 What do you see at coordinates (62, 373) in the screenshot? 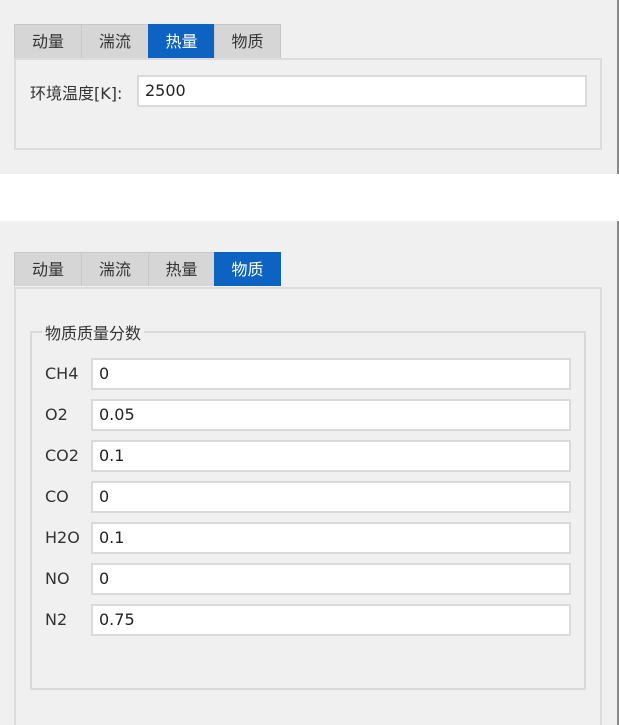
I see `species-label: CH4` at bounding box center [62, 373].